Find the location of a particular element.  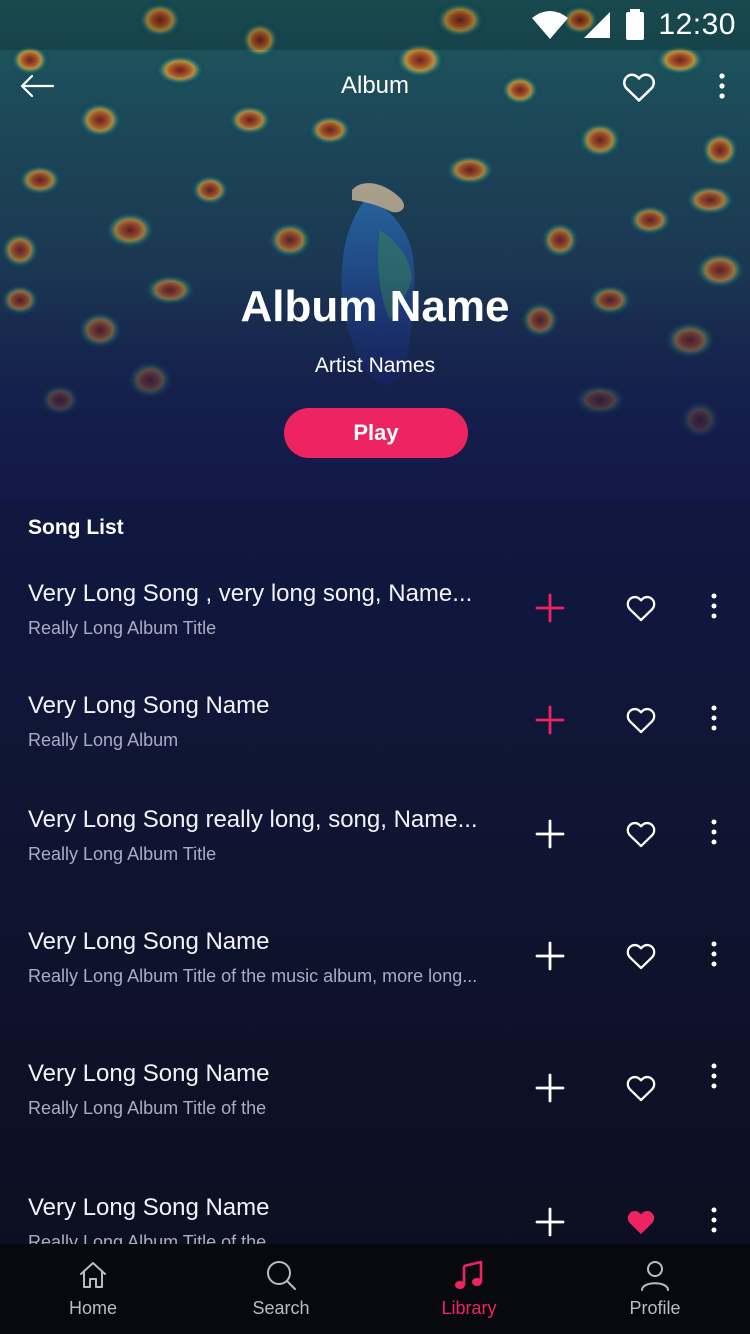

more-options-button is located at coordinates (722, 87).